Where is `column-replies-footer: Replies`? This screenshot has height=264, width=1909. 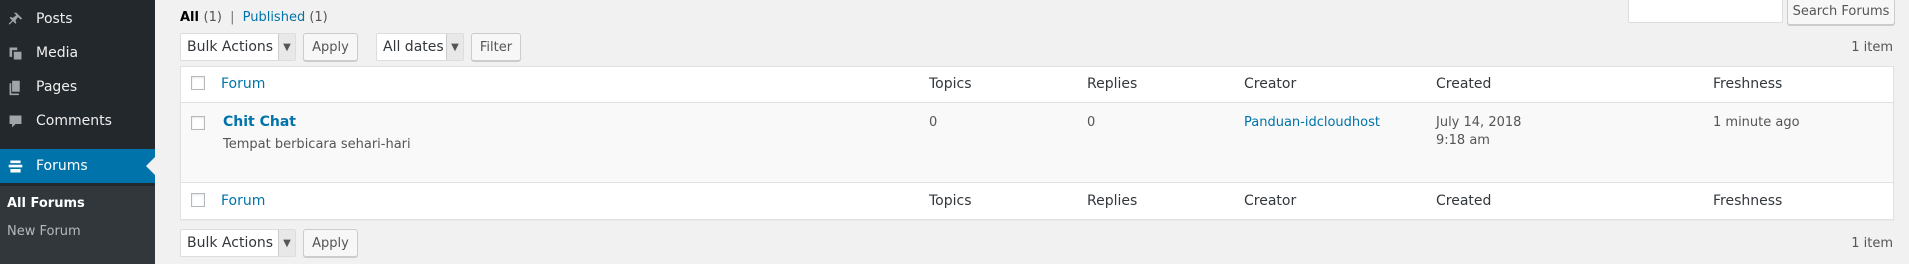 column-replies-footer: Replies is located at coordinates (1112, 201).